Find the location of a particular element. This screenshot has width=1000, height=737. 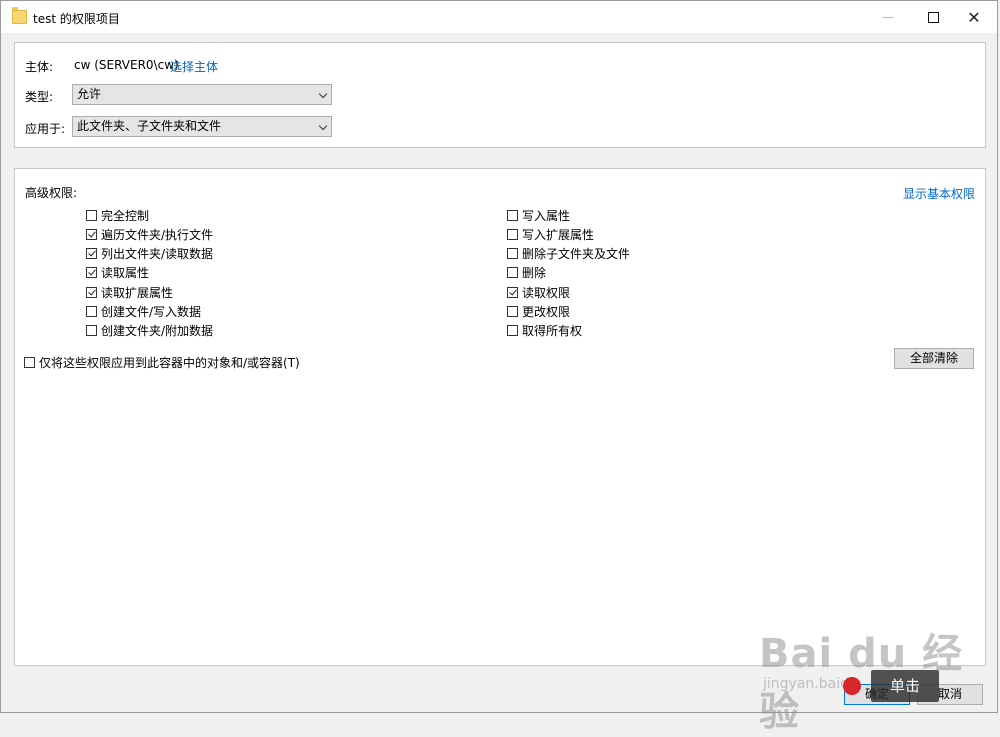

maximize-icon is located at coordinates (933, 17).